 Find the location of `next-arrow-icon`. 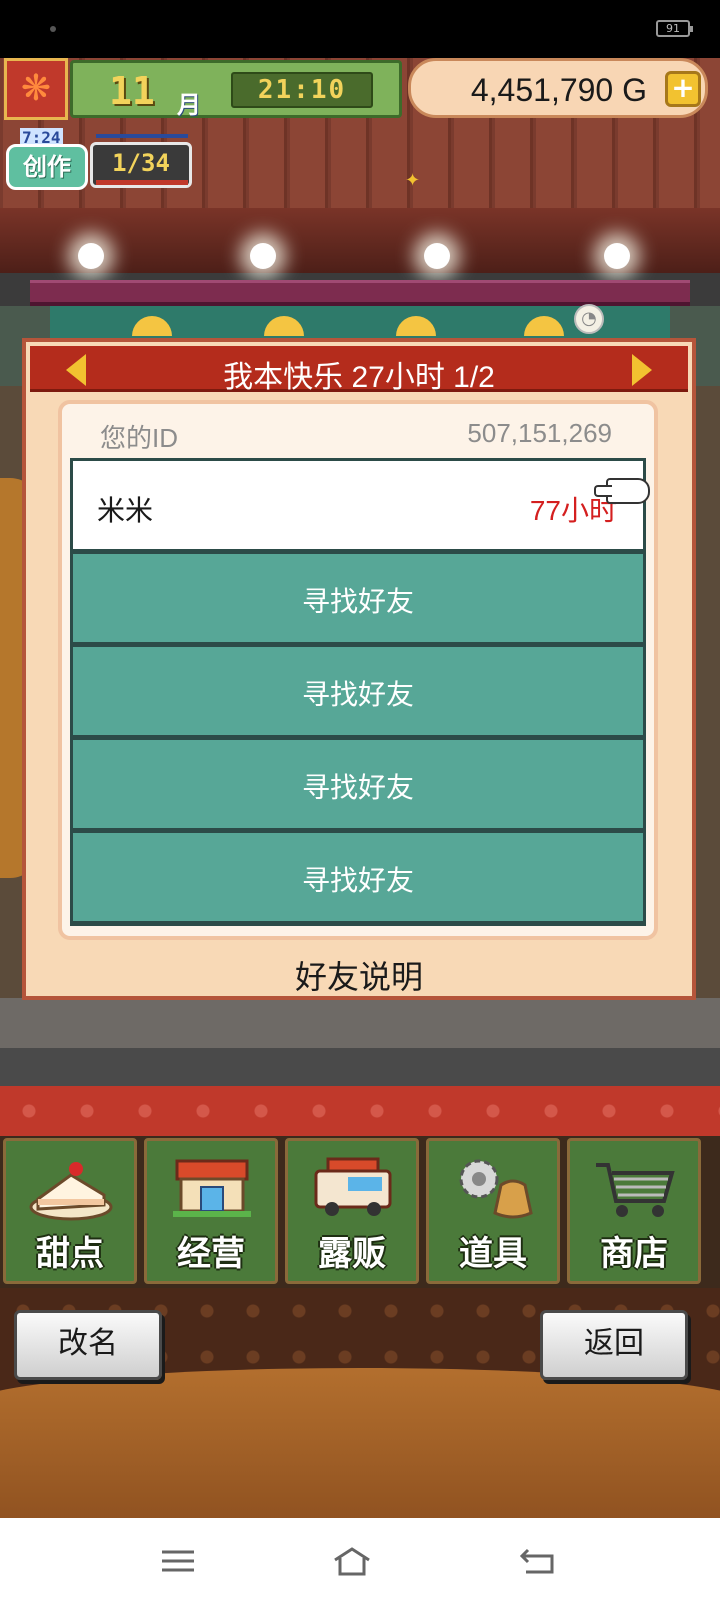

next-arrow-icon is located at coordinates (642, 370).